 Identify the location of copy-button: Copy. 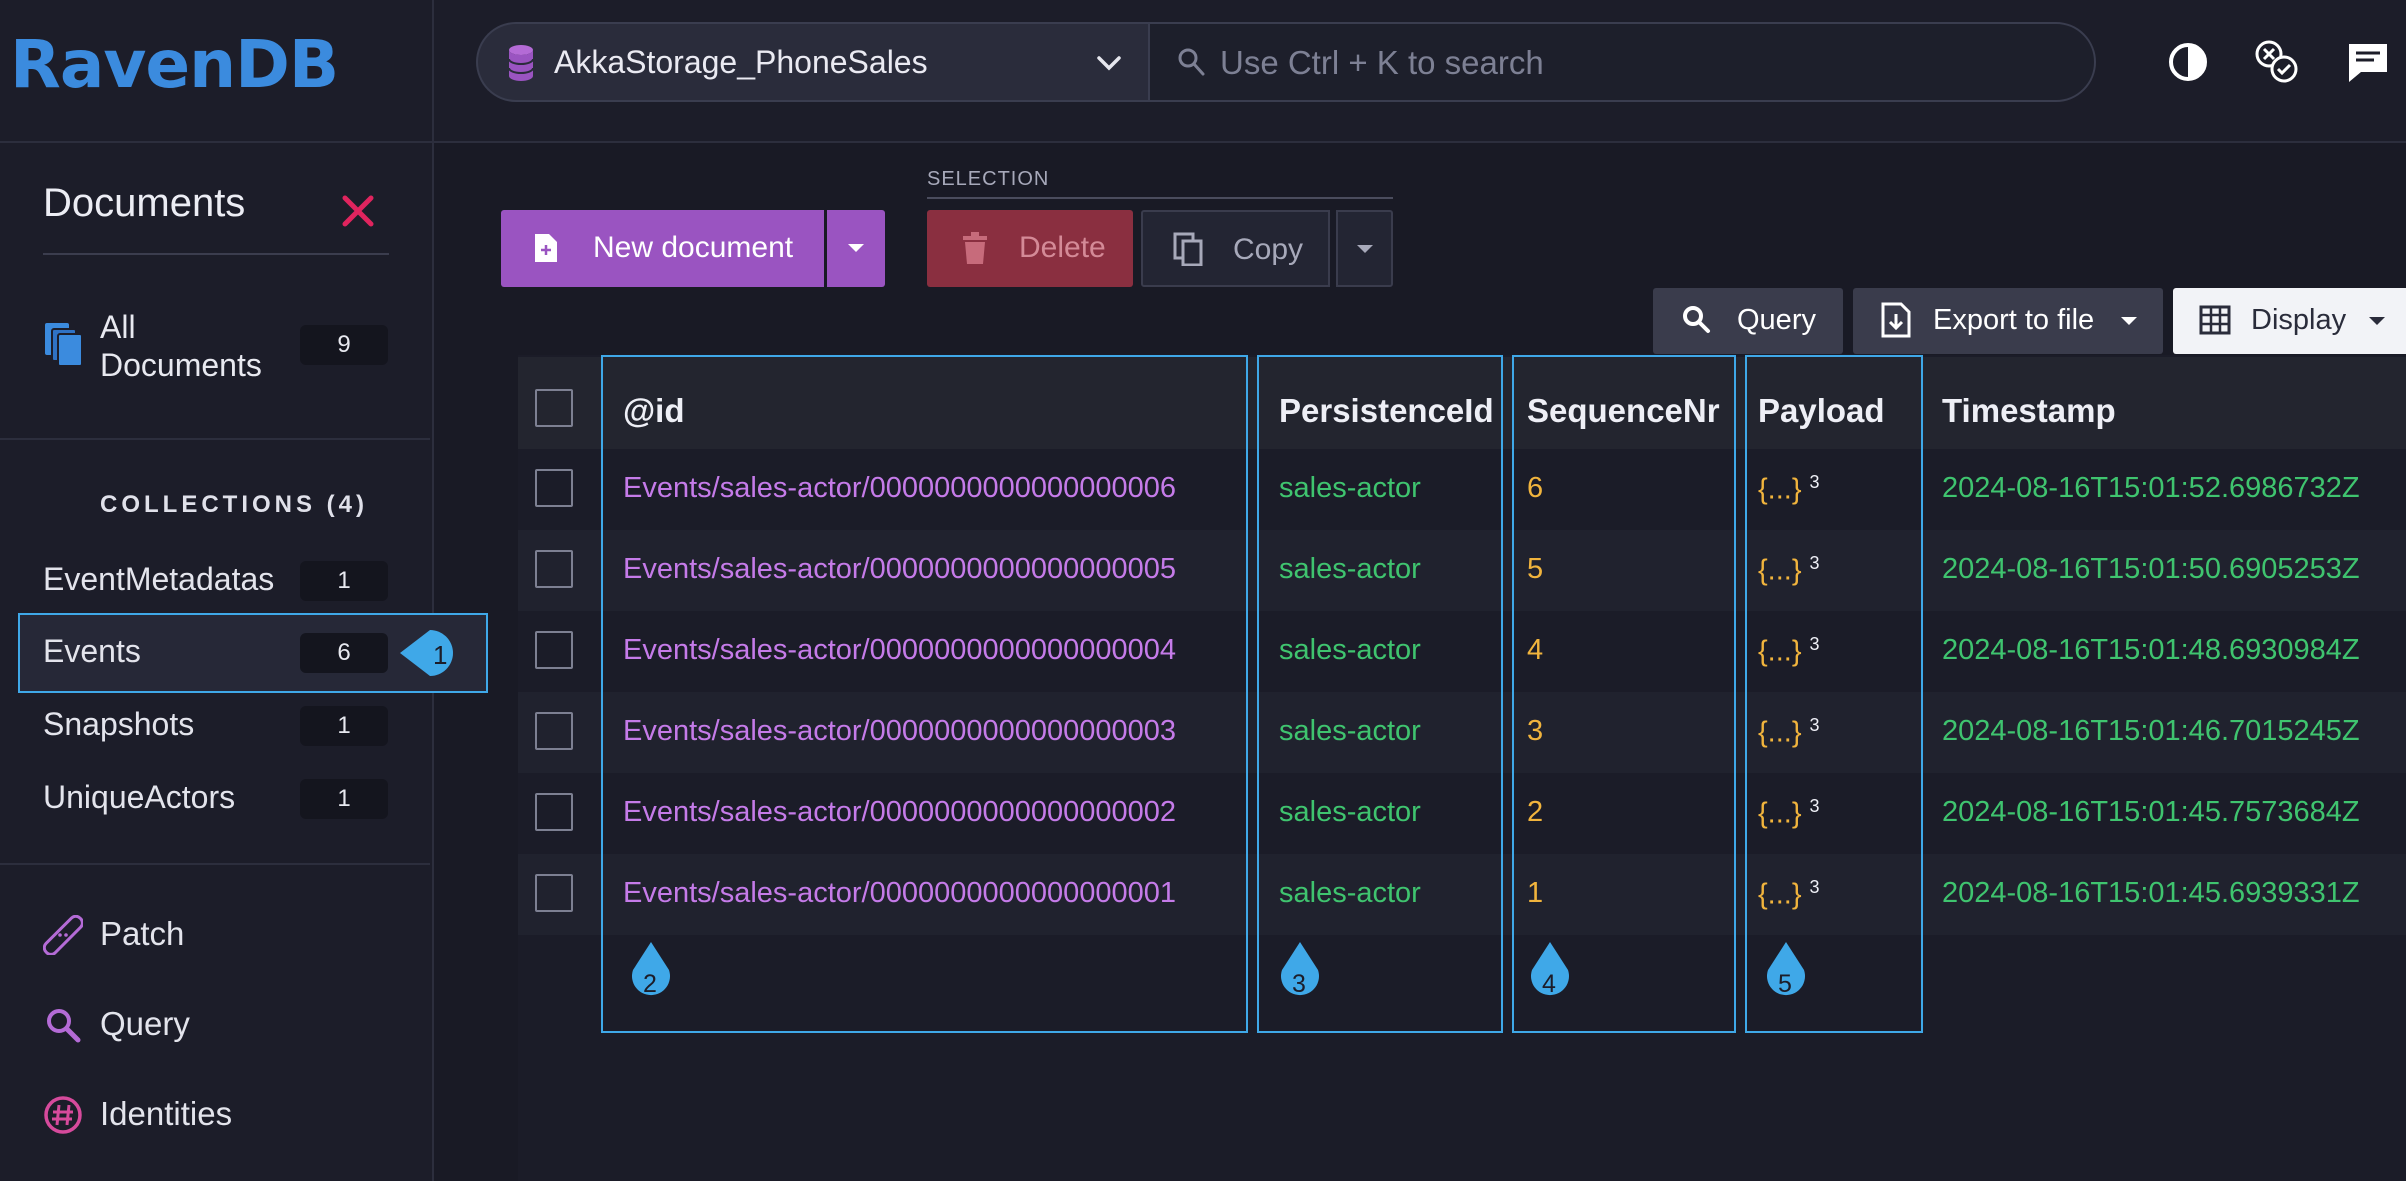
(1235, 248).